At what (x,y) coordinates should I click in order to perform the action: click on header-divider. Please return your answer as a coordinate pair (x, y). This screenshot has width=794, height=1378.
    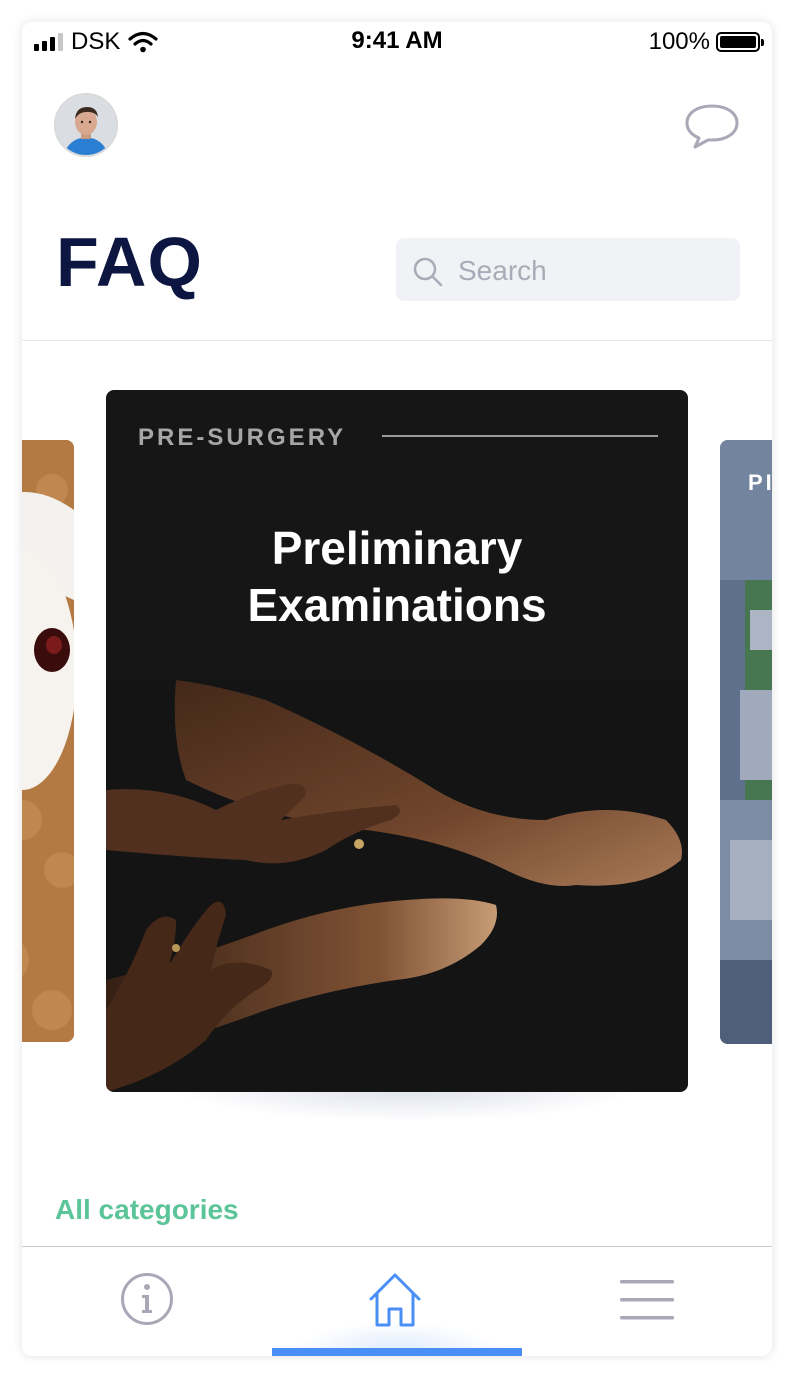
    Looking at the image, I should click on (397, 340).